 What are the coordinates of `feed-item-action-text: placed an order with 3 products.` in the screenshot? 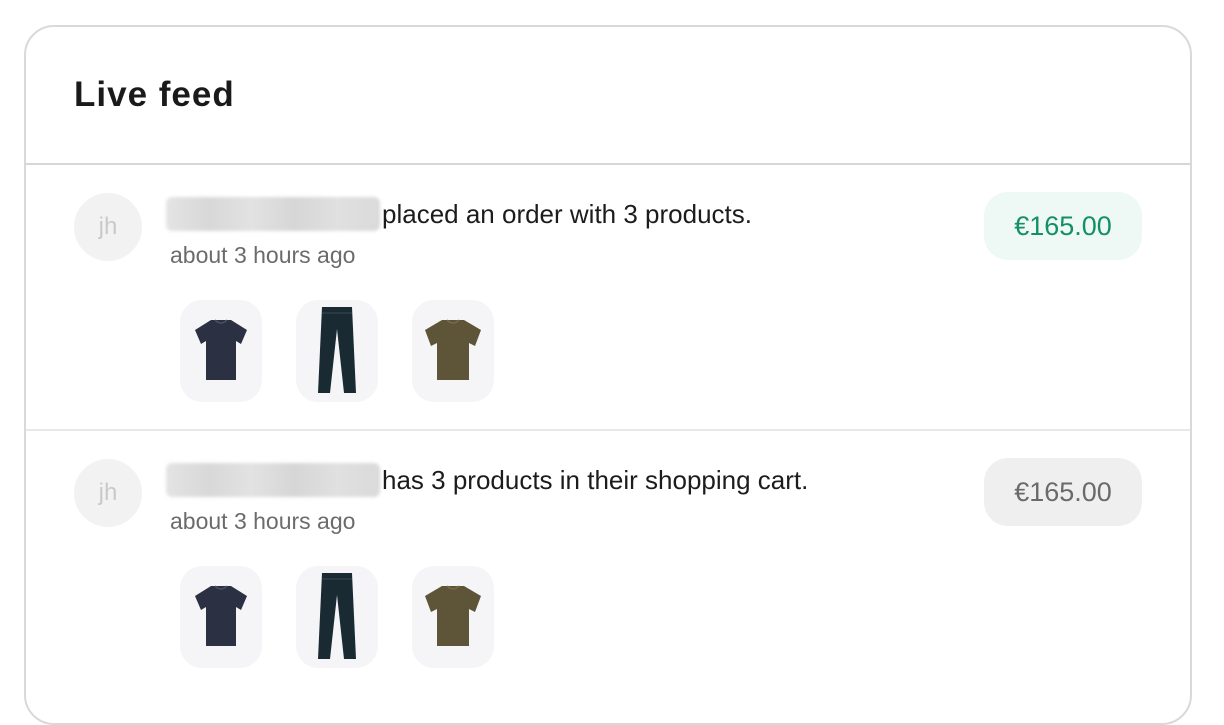 It's located at (567, 213).